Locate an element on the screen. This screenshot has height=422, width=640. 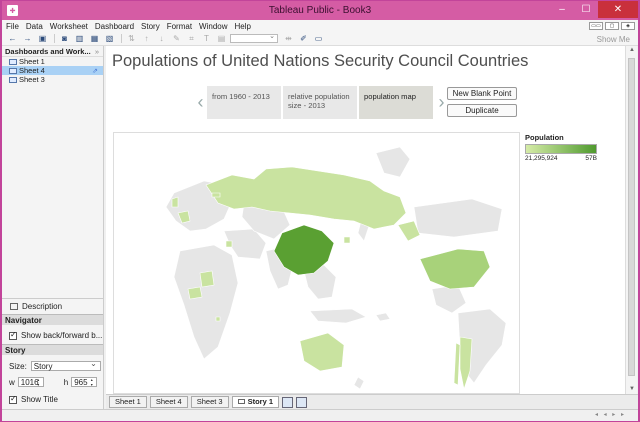
height-stepper: 965 is located at coordinates (84, 382).